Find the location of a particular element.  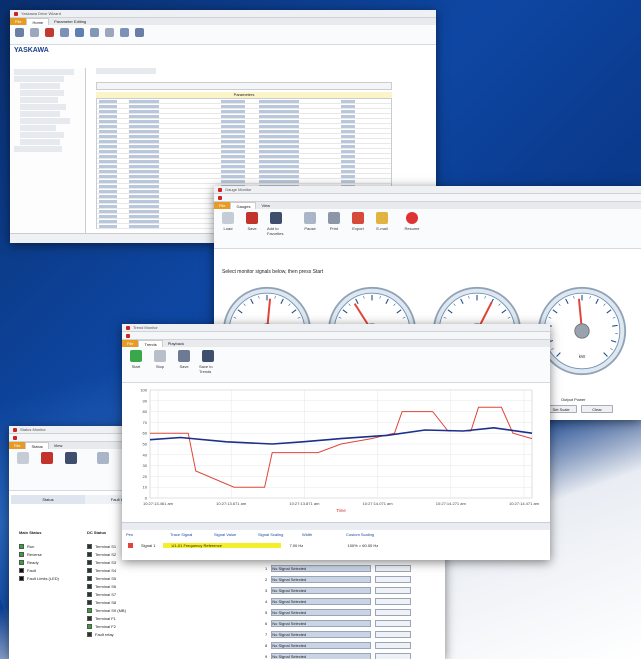

tab-status: Status is located at coordinates (37, 445).